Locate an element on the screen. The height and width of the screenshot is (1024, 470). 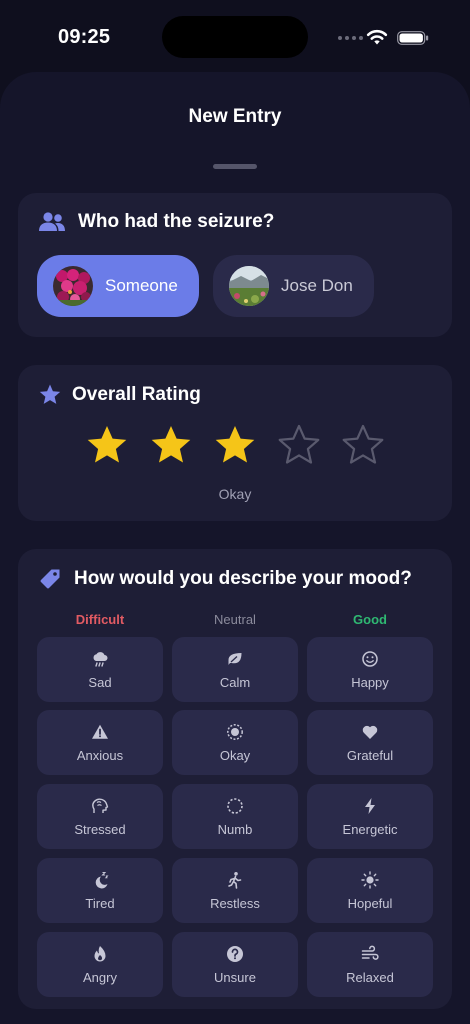
mood-happy-icon is located at coordinates (370, 658).